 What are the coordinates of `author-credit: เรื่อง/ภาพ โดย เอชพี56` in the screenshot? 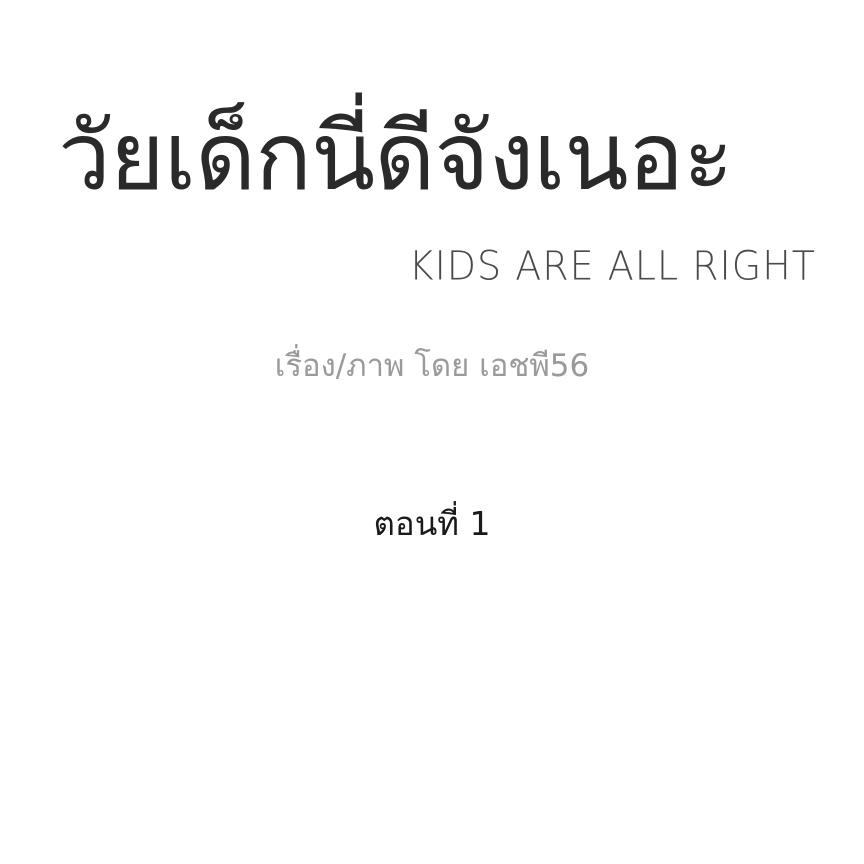 It's located at (432, 366).